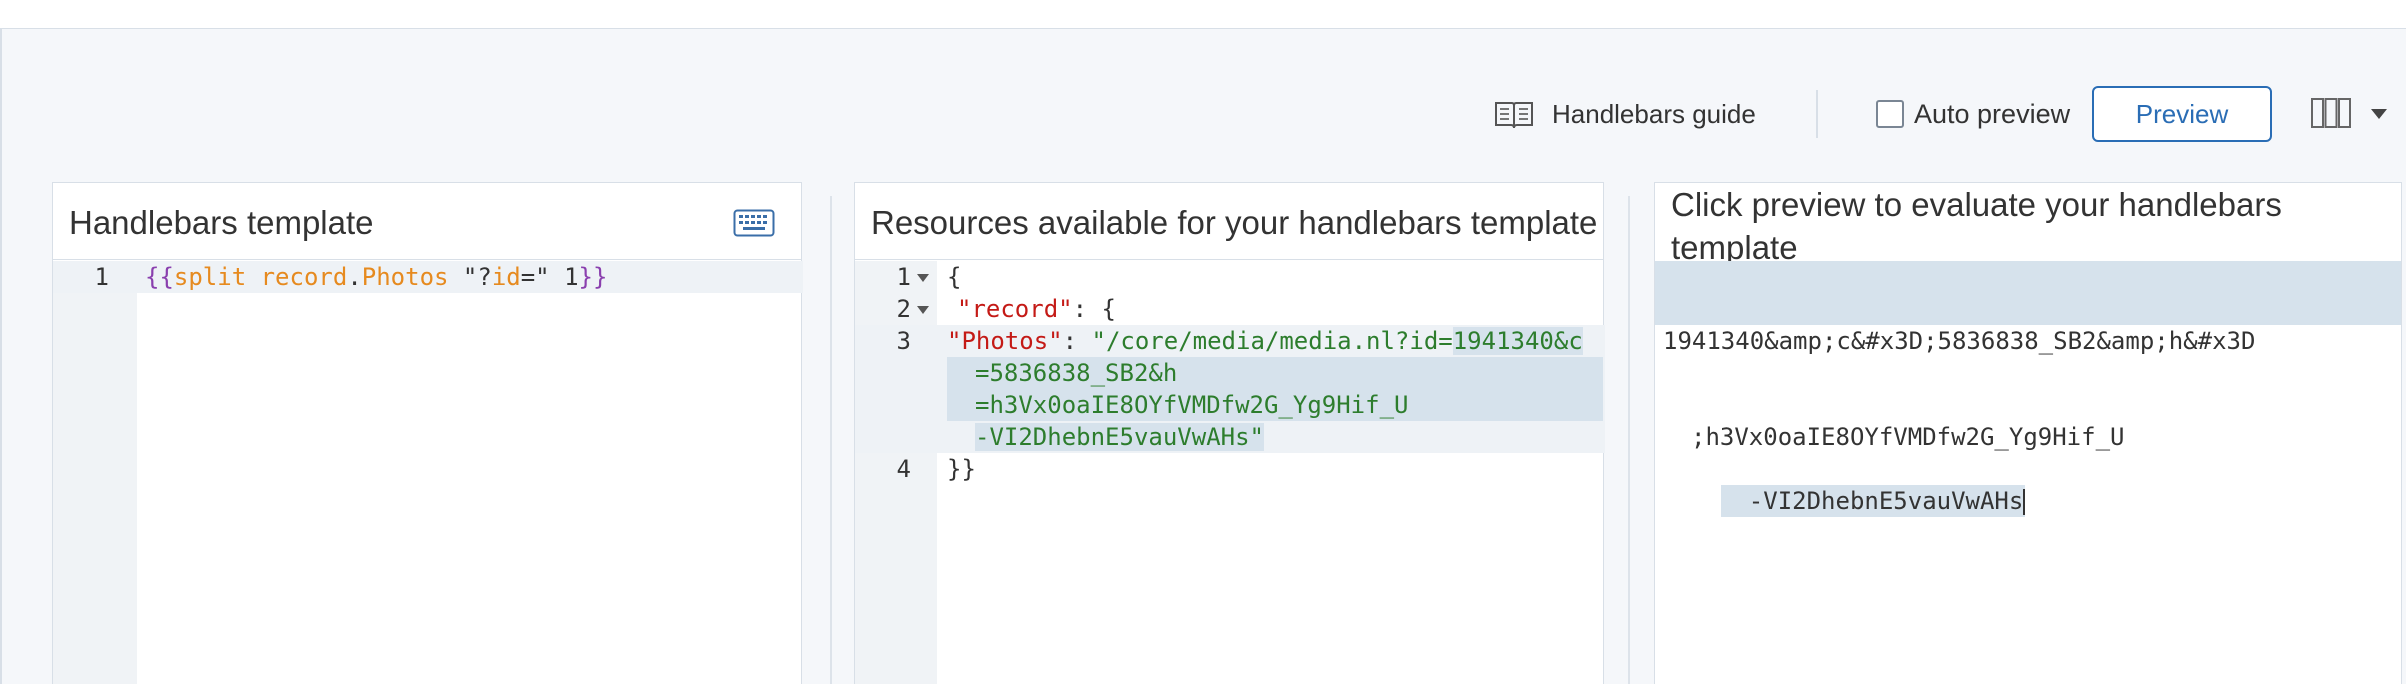  I want to click on line-number: 3, so click(903, 341).